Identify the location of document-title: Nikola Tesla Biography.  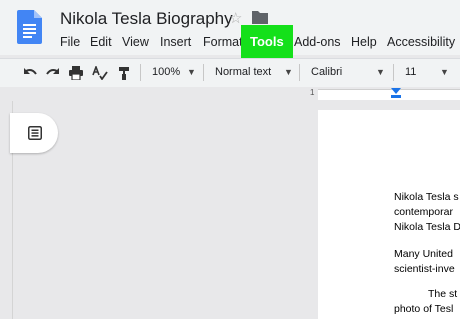
(146, 19).